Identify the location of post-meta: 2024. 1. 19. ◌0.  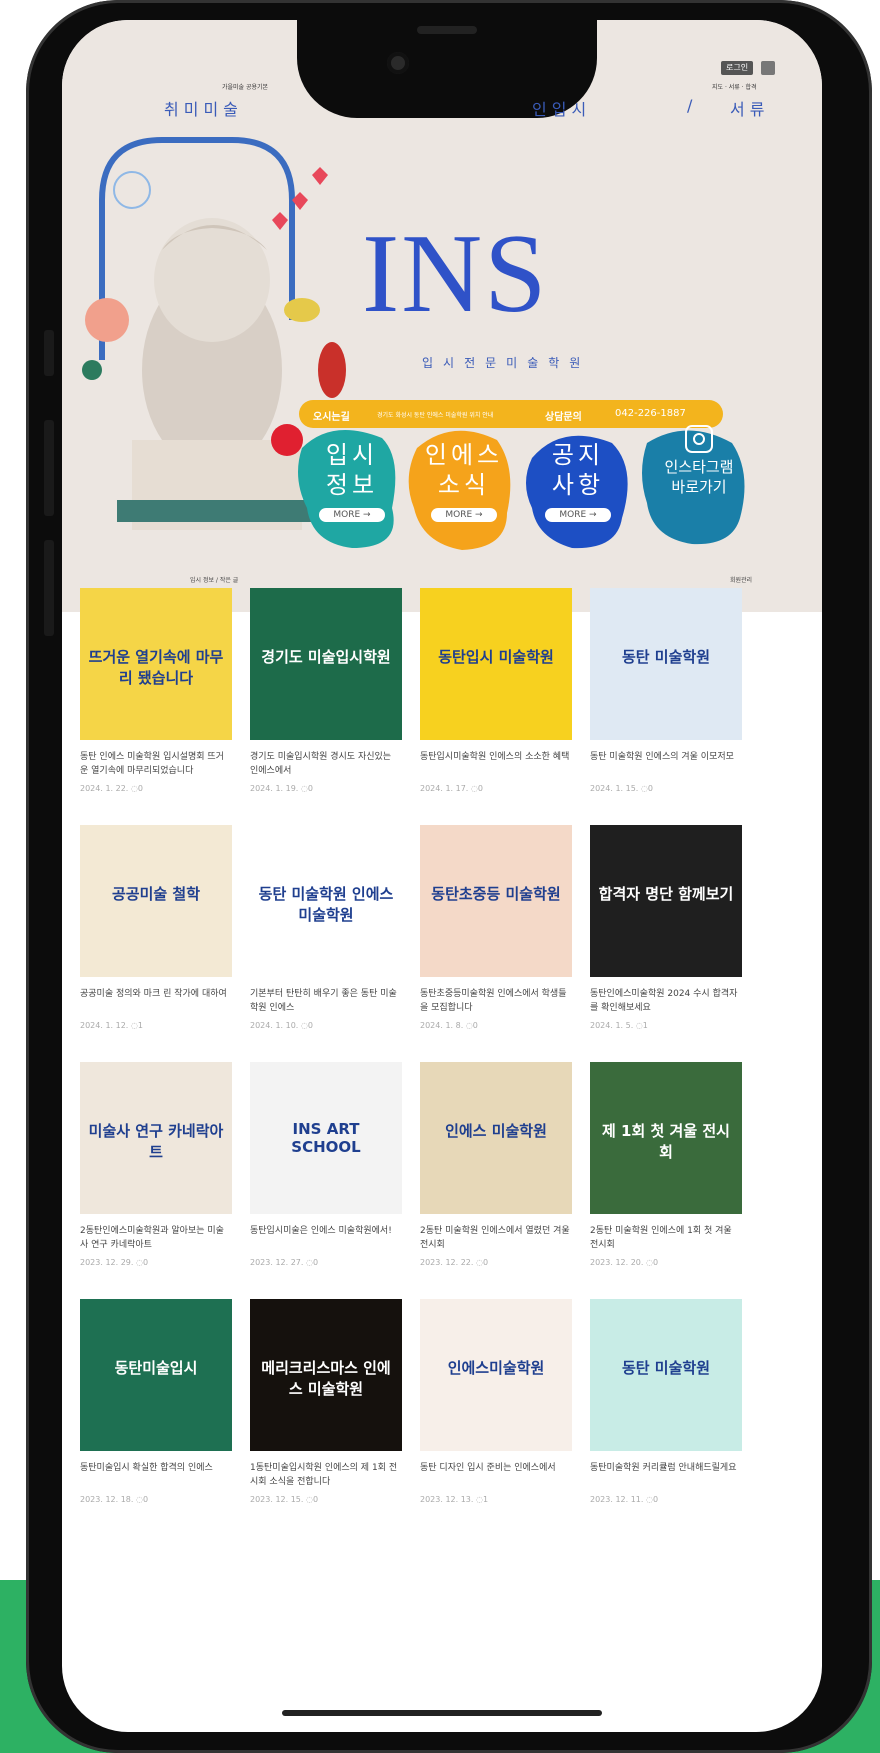
(326, 788).